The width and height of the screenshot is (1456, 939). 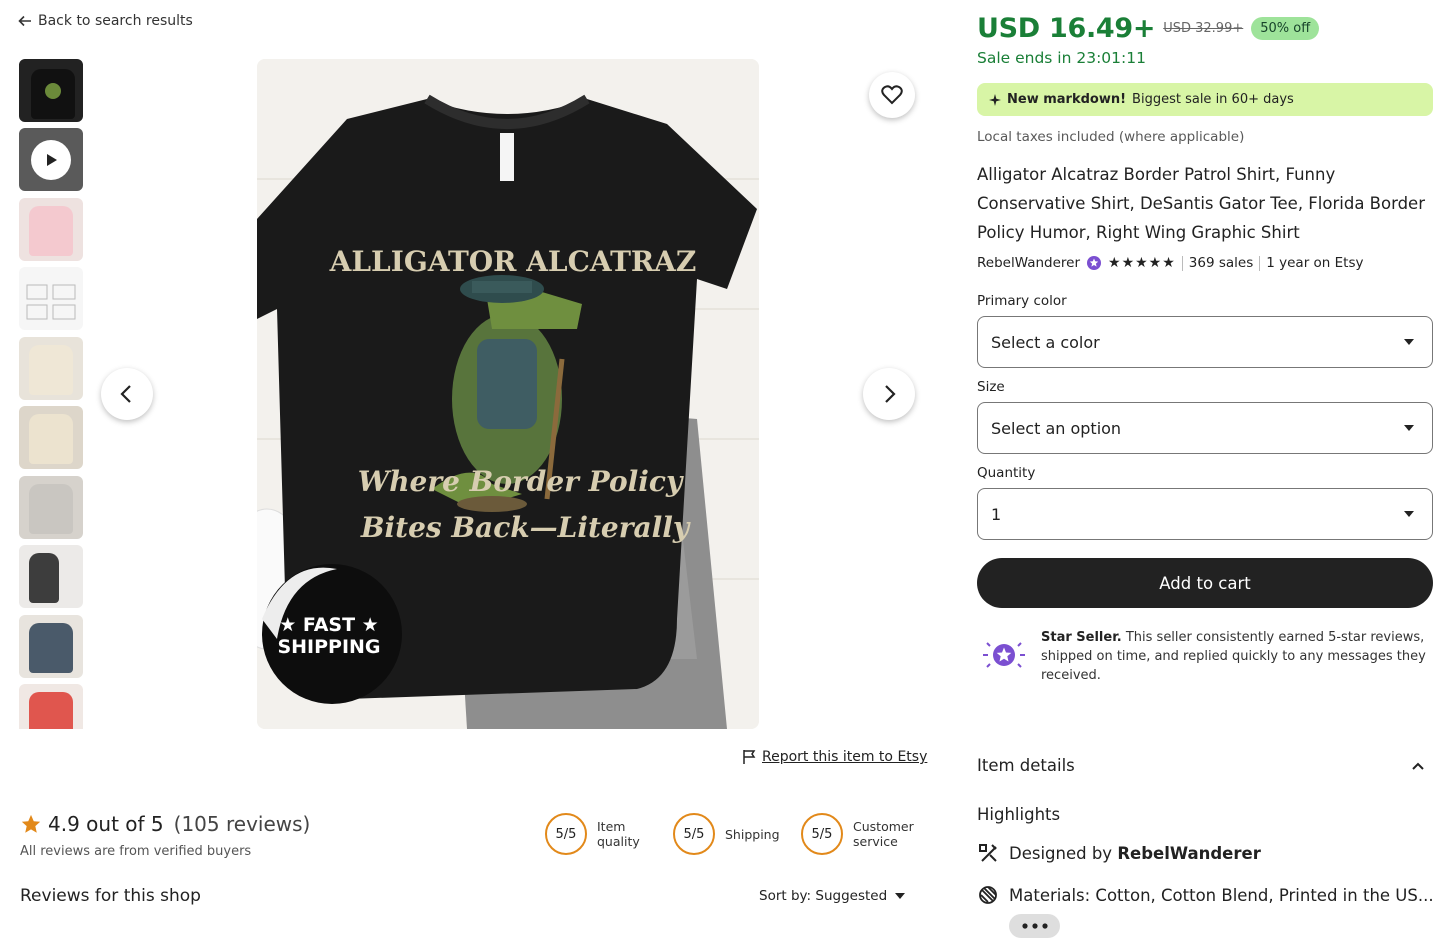 What do you see at coordinates (996, 514) in the screenshot?
I see `quantity-select-value: 1` at bounding box center [996, 514].